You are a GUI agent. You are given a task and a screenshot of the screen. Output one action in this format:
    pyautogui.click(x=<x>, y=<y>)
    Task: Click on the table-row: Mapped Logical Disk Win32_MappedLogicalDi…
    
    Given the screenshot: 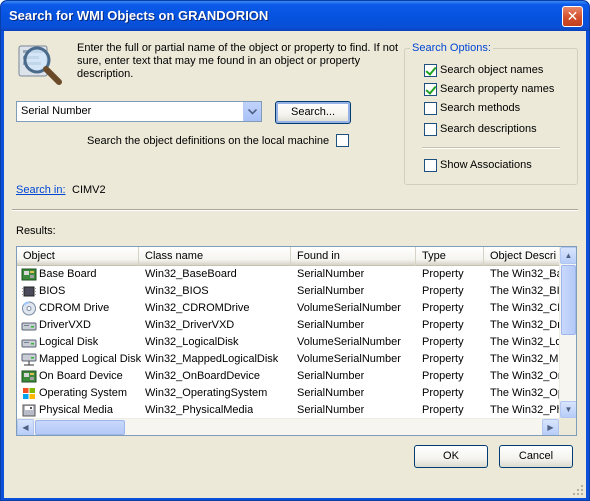 What is the action you would take?
    pyautogui.click(x=288, y=359)
    